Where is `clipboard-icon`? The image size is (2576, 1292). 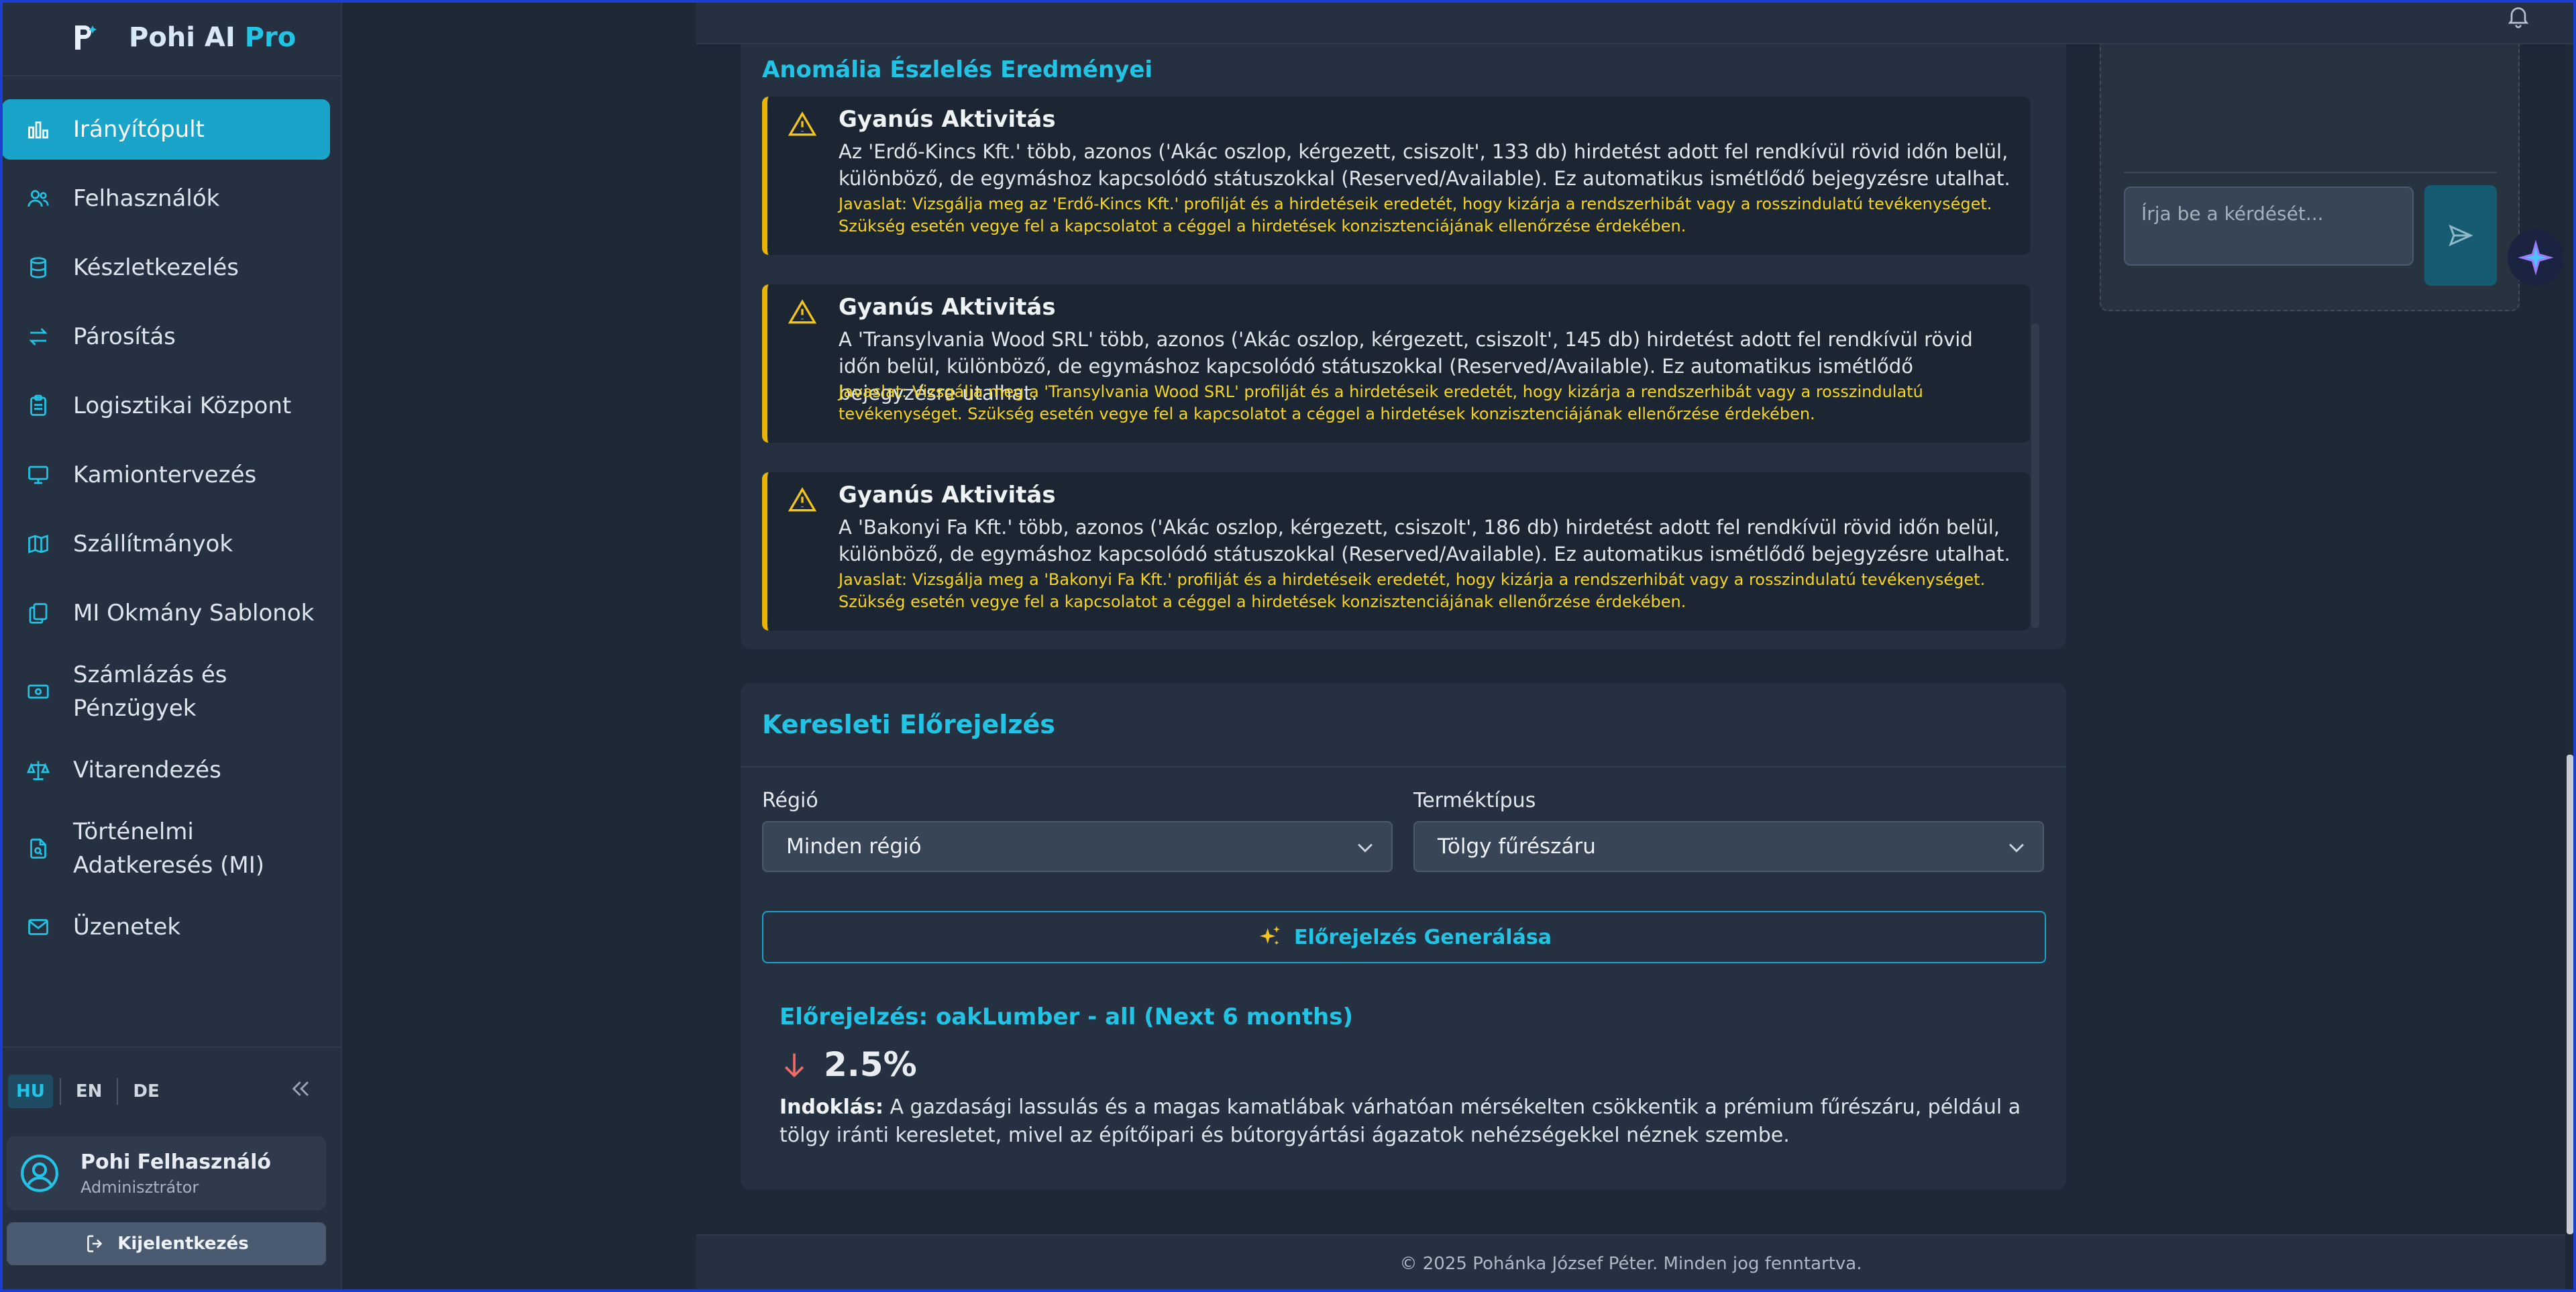 clipboard-icon is located at coordinates (38, 406).